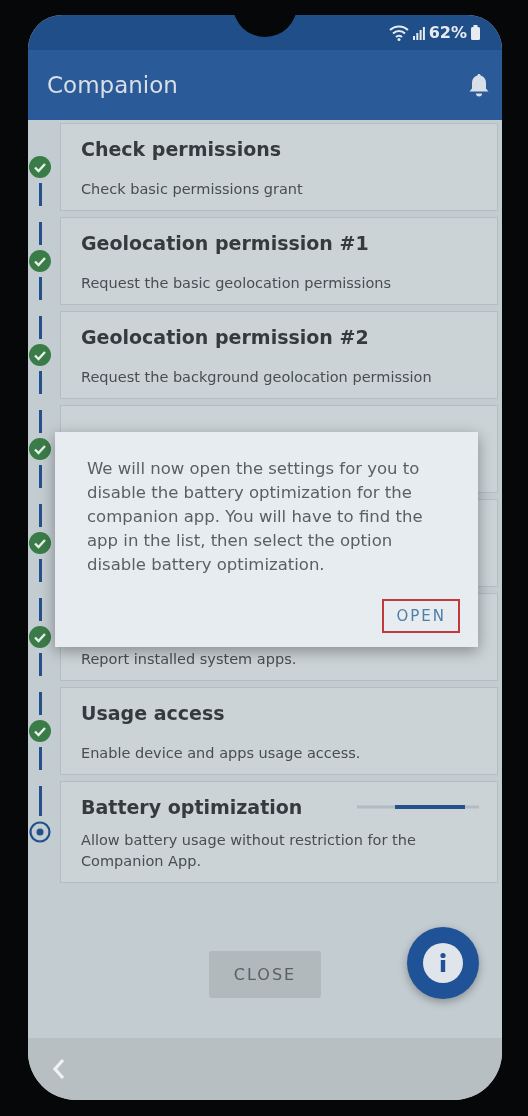 This screenshot has width=528, height=1116. What do you see at coordinates (237, 283) in the screenshot?
I see `step-description: Request the basic geolocation permissions` at bounding box center [237, 283].